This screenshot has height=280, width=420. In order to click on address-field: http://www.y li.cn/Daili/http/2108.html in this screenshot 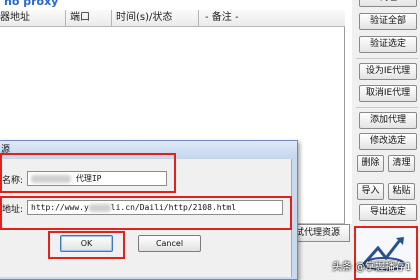, I will do `click(155, 207)`.